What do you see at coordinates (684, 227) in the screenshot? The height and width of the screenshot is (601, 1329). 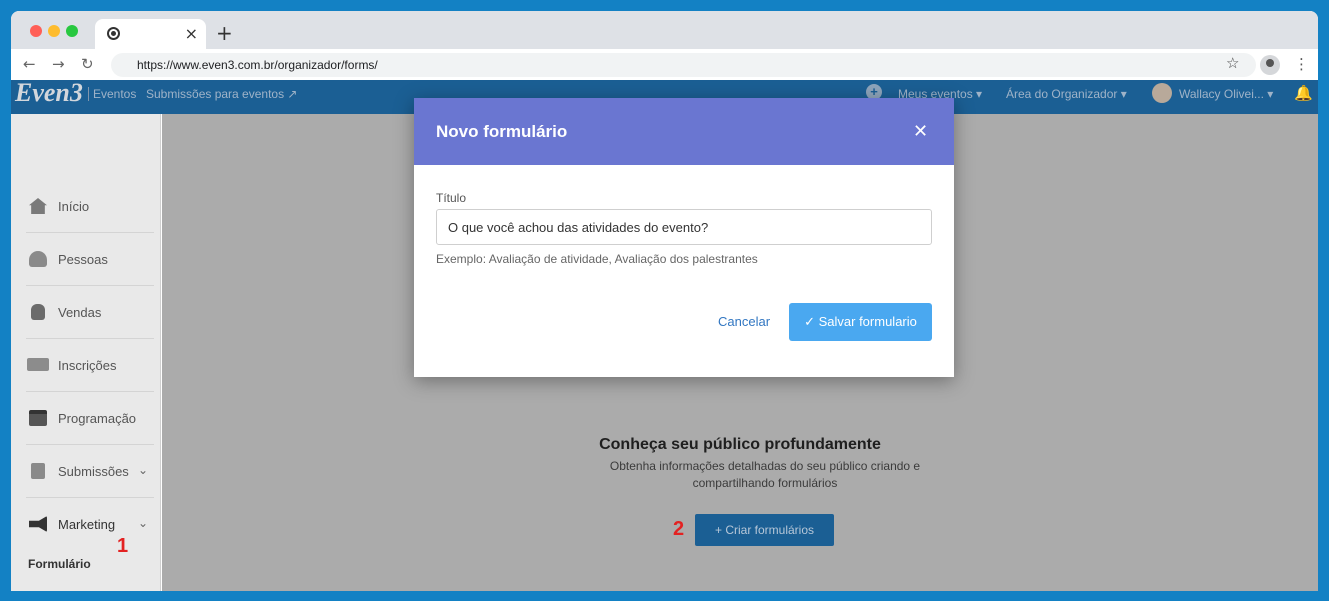 I see `title-input` at bounding box center [684, 227].